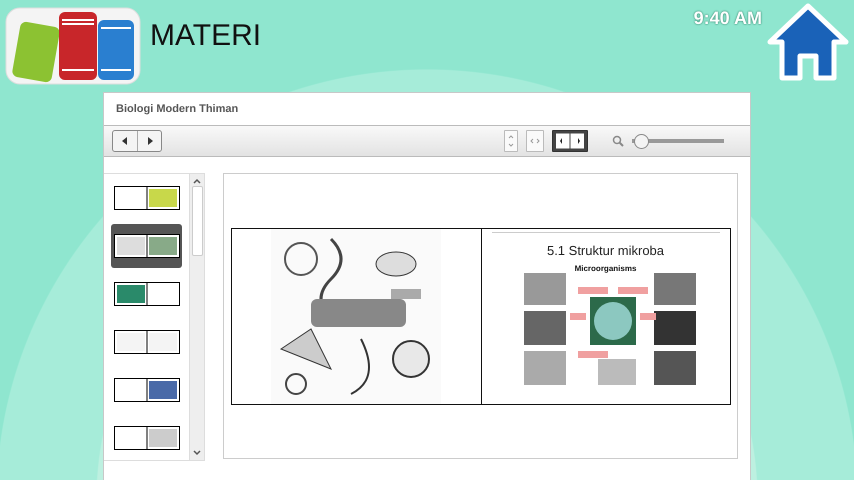 The image size is (854, 480). I want to click on home-icon, so click(808, 42).